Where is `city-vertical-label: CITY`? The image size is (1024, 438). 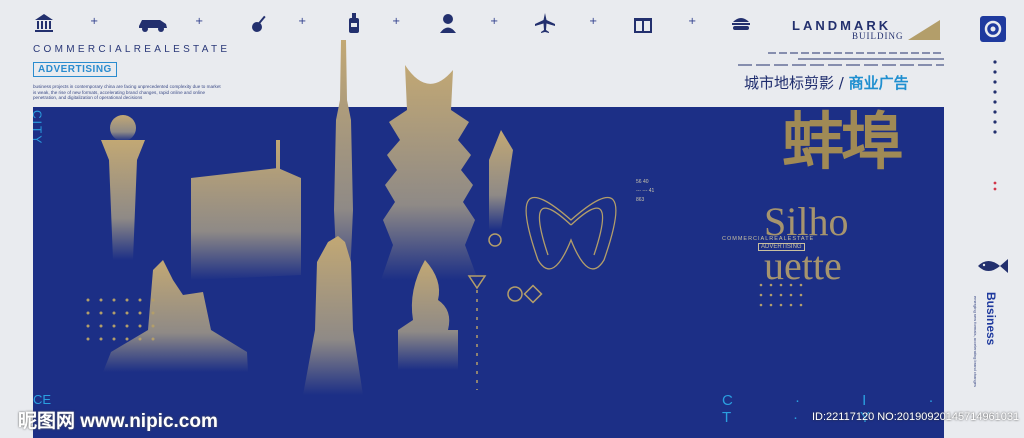
city-vertical-label: CITY is located at coordinates (37, 128).